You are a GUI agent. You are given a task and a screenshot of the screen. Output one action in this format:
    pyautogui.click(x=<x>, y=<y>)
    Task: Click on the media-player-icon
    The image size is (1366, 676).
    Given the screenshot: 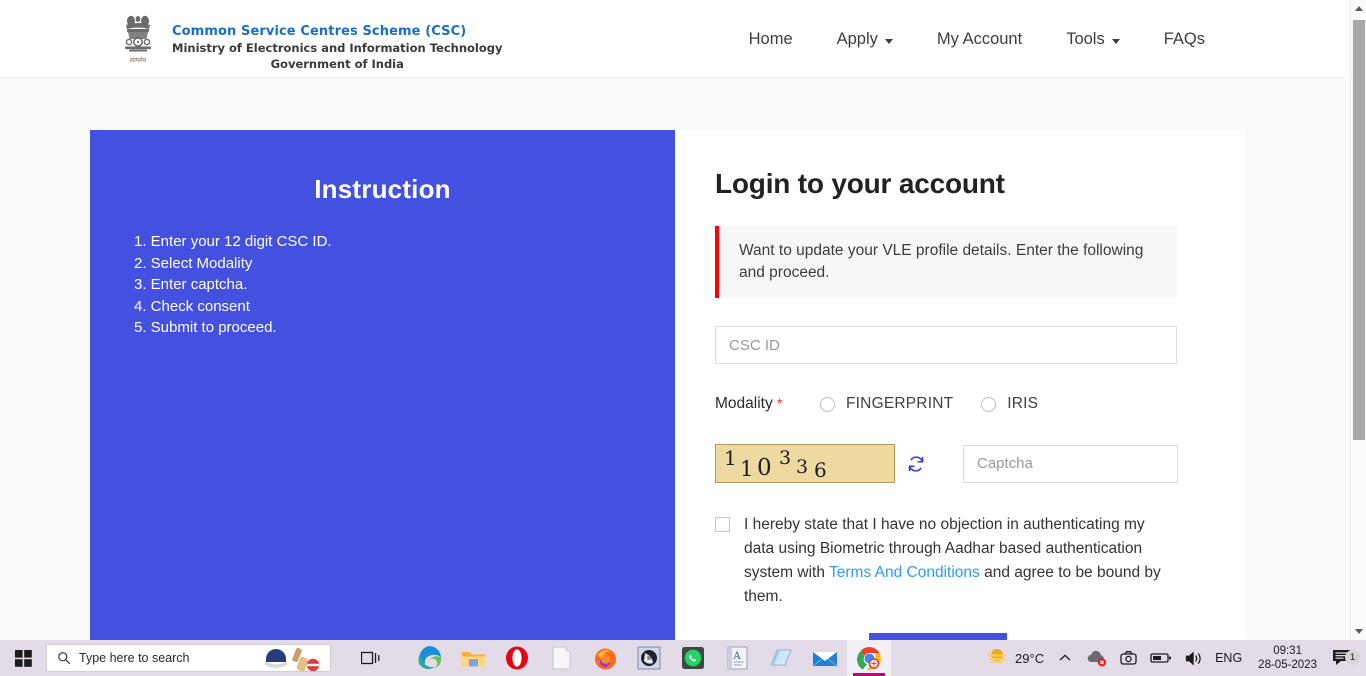 What is the action you would take?
    pyautogui.click(x=649, y=658)
    